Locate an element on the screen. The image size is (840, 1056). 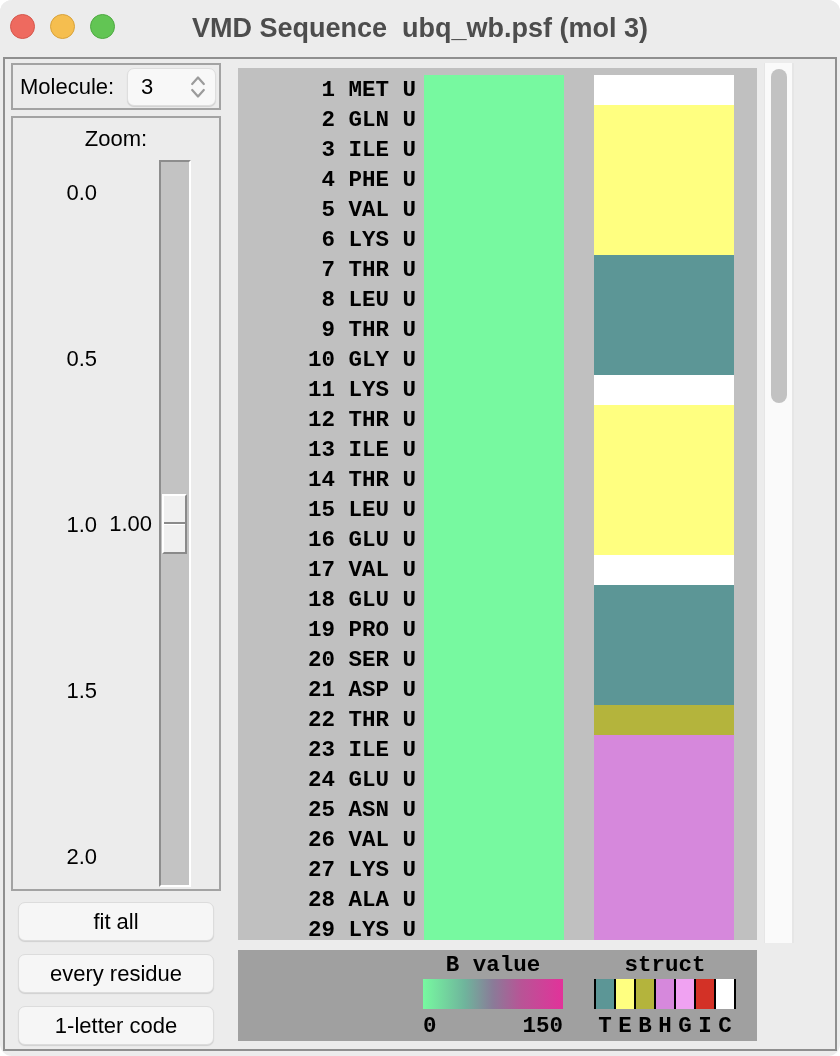
scale-min-label: 0 is located at coordinates (430, 1026).